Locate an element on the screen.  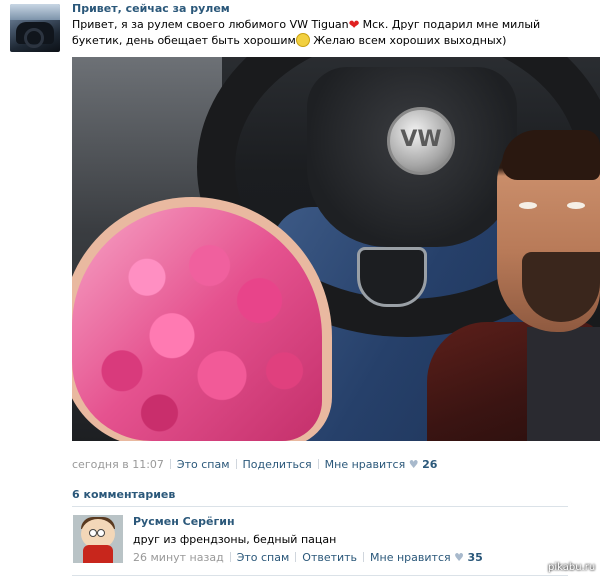
shirt is located at coordinates (563, 384).